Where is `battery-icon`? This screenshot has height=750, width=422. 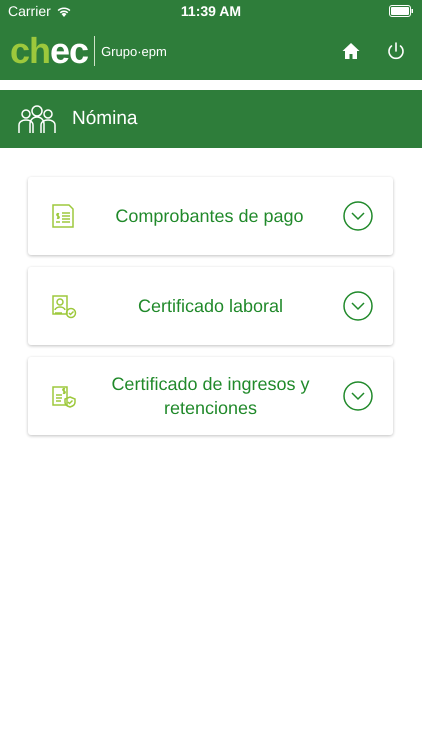 battery-icon is located at coordinates (401, 11).